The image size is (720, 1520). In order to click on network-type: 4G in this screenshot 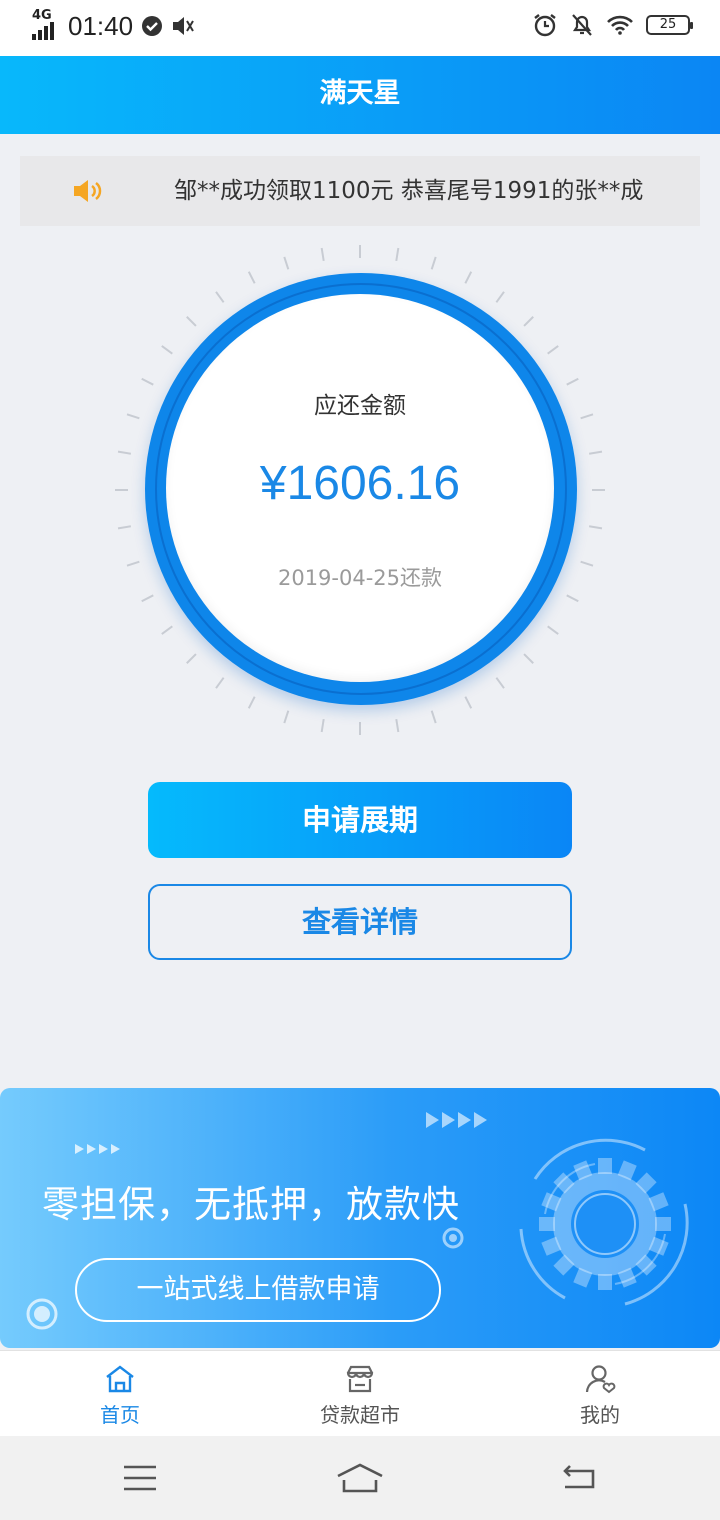, I will do `click(42, 15)`.